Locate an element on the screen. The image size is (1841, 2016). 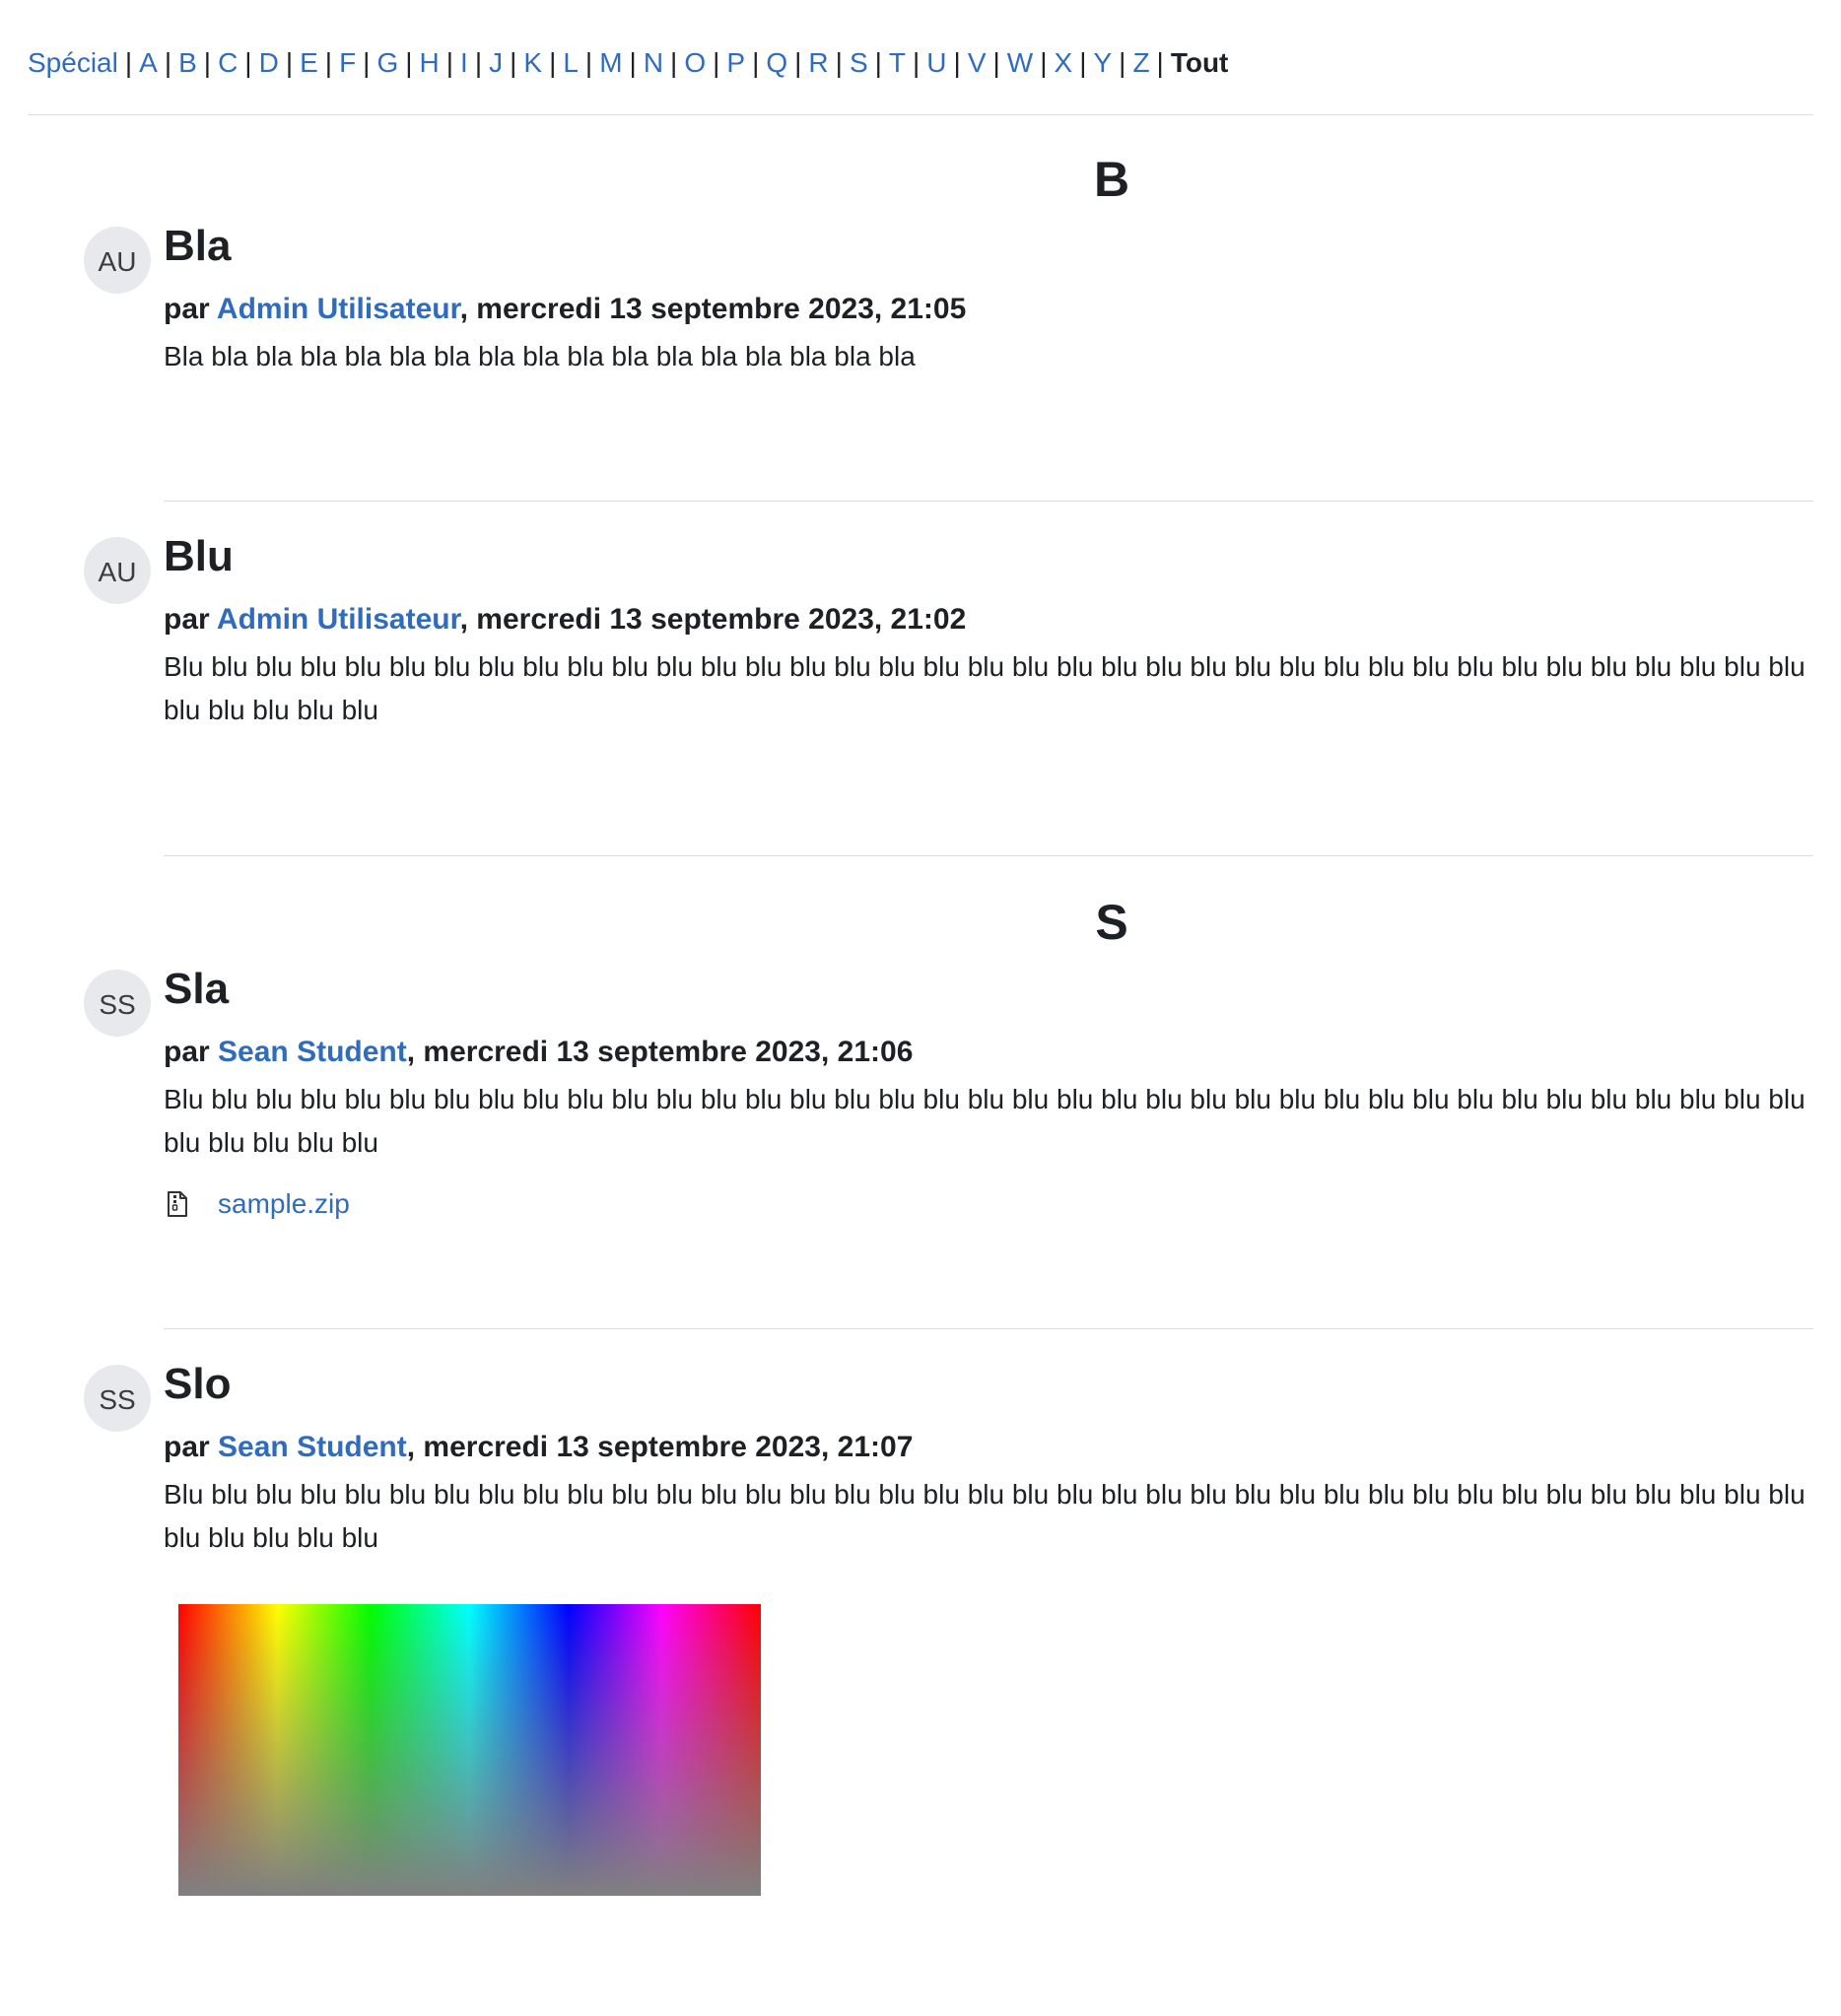
entry-date: , mercredi 13 septembre 2023, 21:06 is located at coordinates (660, 1052).